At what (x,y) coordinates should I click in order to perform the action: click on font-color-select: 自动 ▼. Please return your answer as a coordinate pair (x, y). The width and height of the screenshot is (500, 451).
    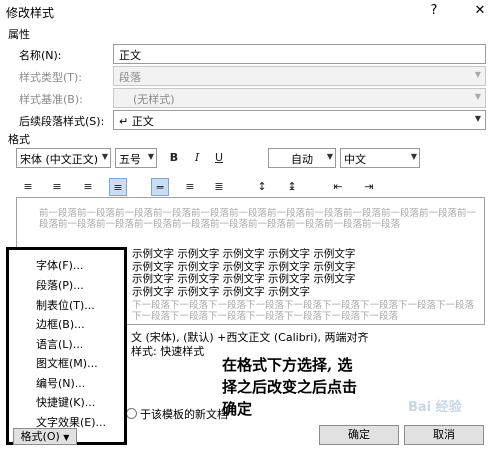
    Looking at the image, I should click on (302, 158).